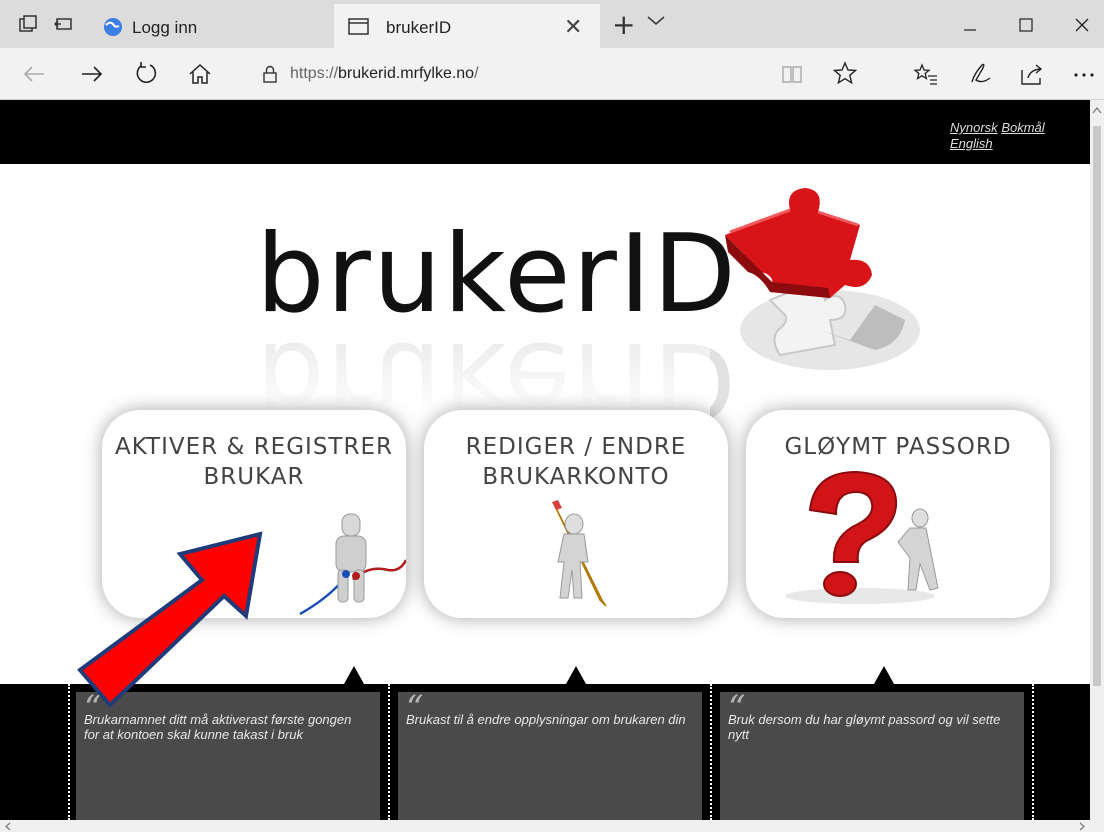 Image resolution: width=1104 pixels, height=832 pixels. What do you see at coordinates (270, 74) in the screenshot?
I see `lock-icon` at bounding box center [270, 74].